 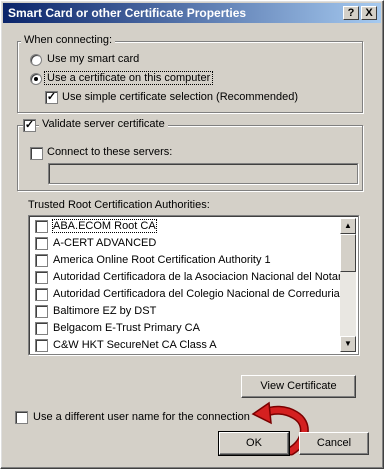 I want to click on list-item: Belgacom E-Trust Primary CA, so click(x=186, y=328).